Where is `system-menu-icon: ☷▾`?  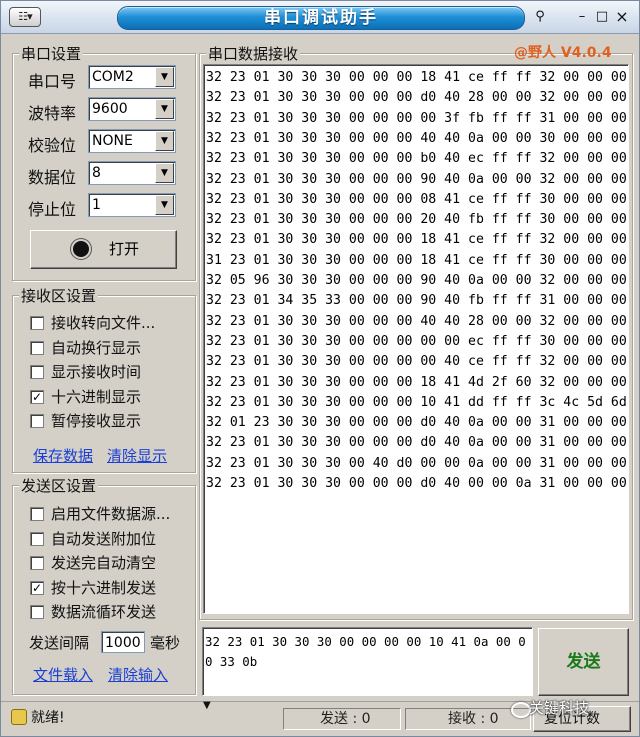 system-menu-icon: ☷▾ is located at coordinates (25, 17).